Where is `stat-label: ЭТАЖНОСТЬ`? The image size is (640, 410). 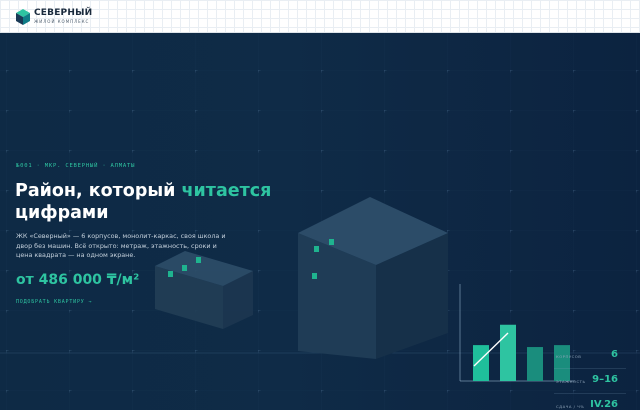 stat-label: ЭТАЖНОСТЬ is located at coordinates (571, 381).